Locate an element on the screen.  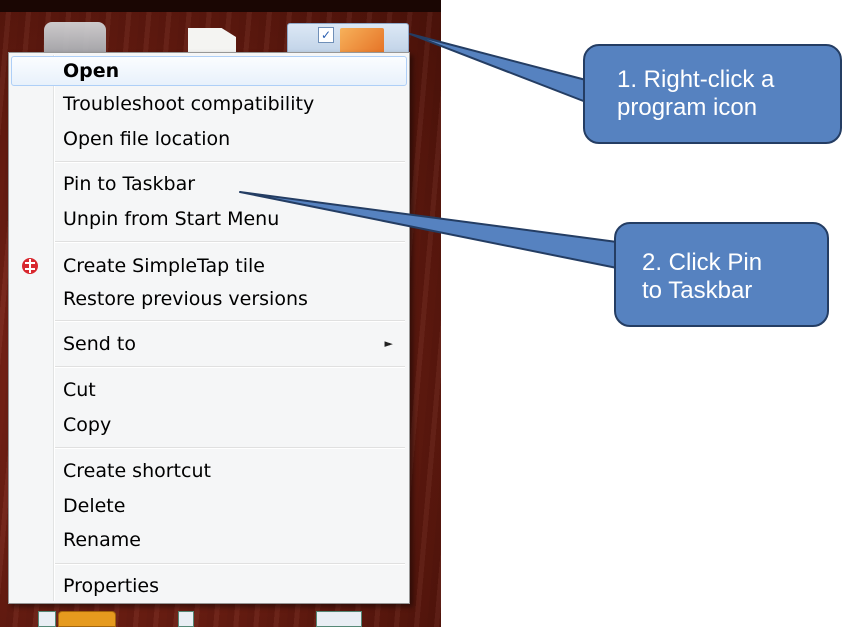
menu-item-label: Restore previous versions is located at coordinates (185, 299).